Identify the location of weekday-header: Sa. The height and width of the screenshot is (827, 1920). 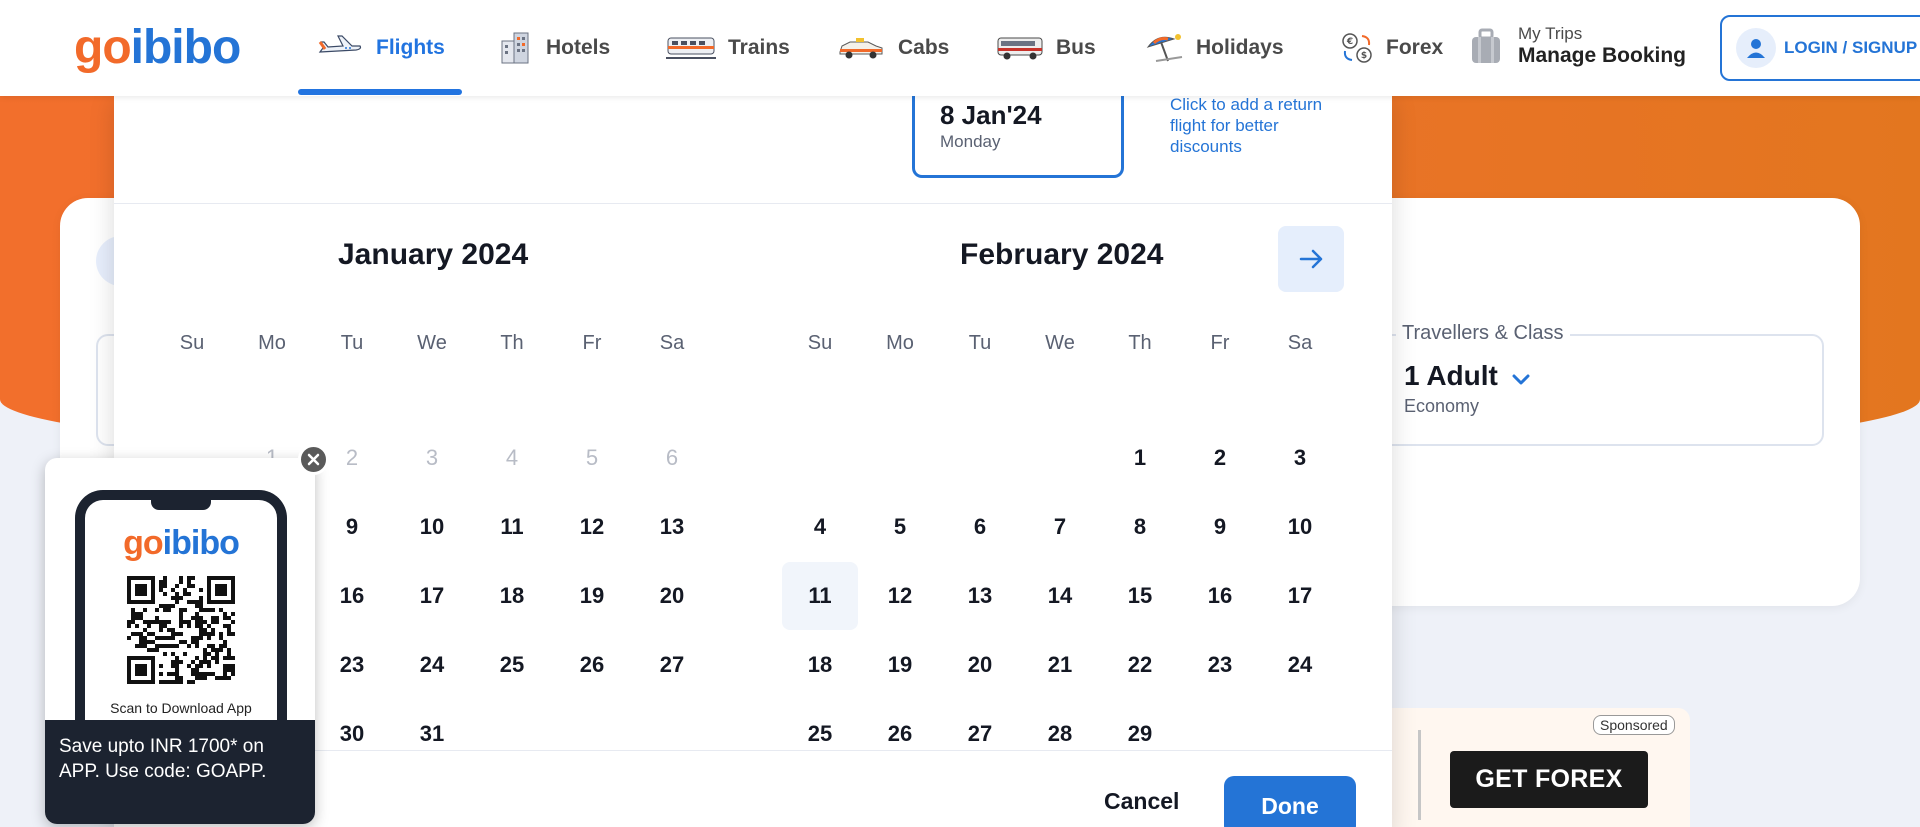
(672, 343).